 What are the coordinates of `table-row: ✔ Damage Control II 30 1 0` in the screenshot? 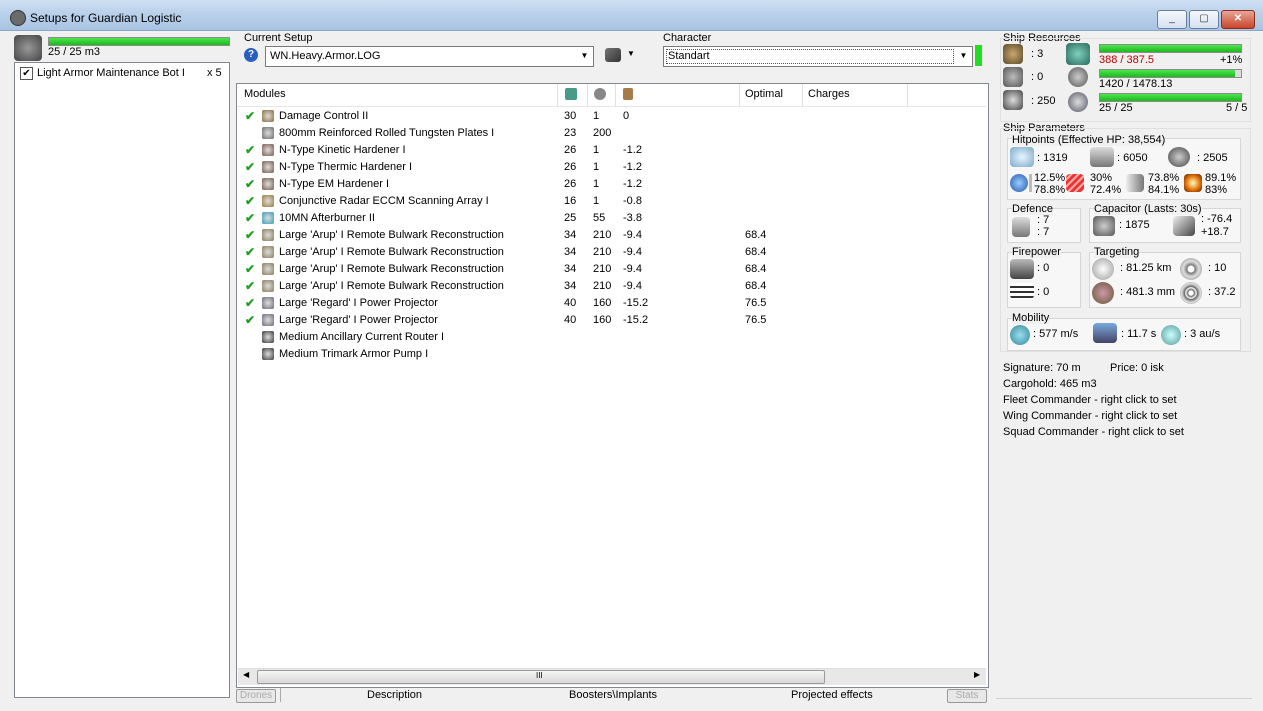 It's located at (609, 116).